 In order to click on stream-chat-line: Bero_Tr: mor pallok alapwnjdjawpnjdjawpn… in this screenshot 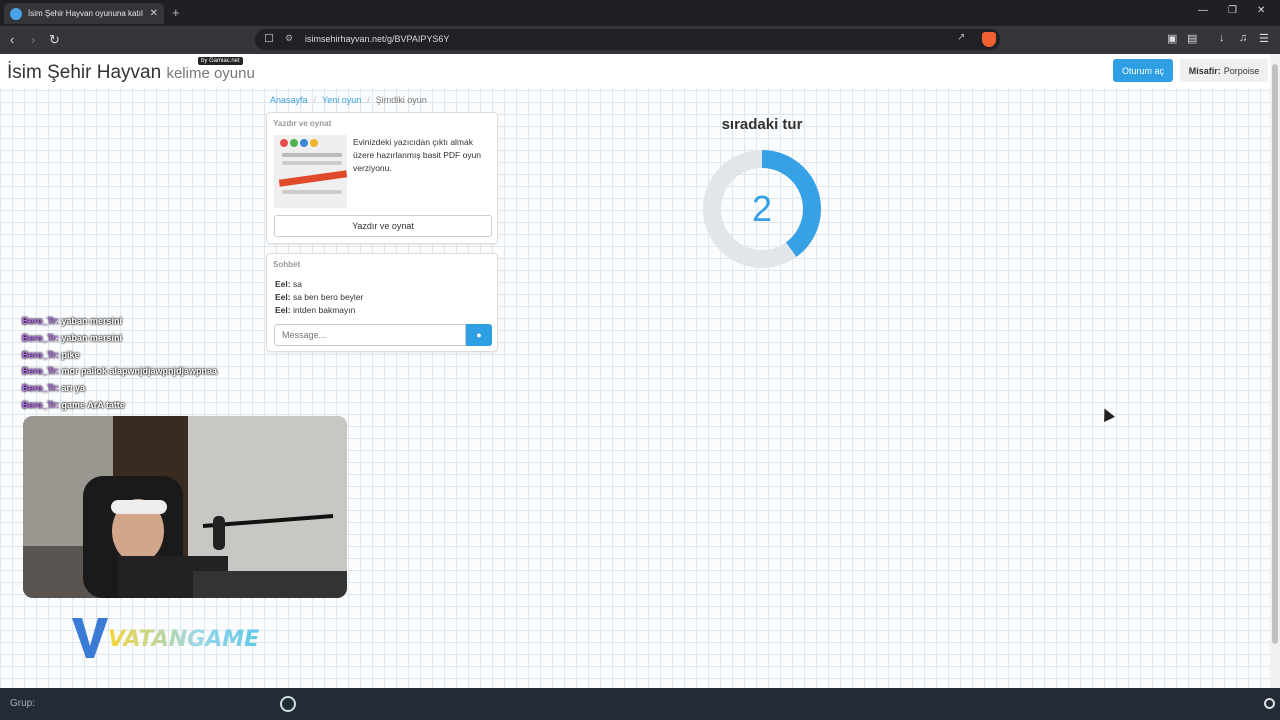, I will do `click(120, 371)`.